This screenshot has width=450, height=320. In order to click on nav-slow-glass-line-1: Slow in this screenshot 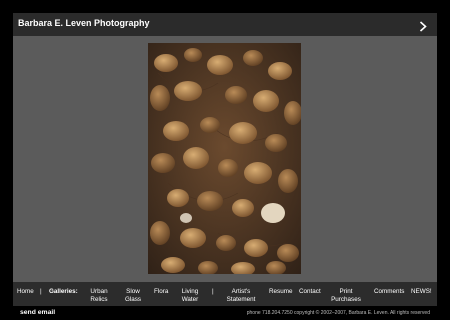, I will do `click(133, 291)`.